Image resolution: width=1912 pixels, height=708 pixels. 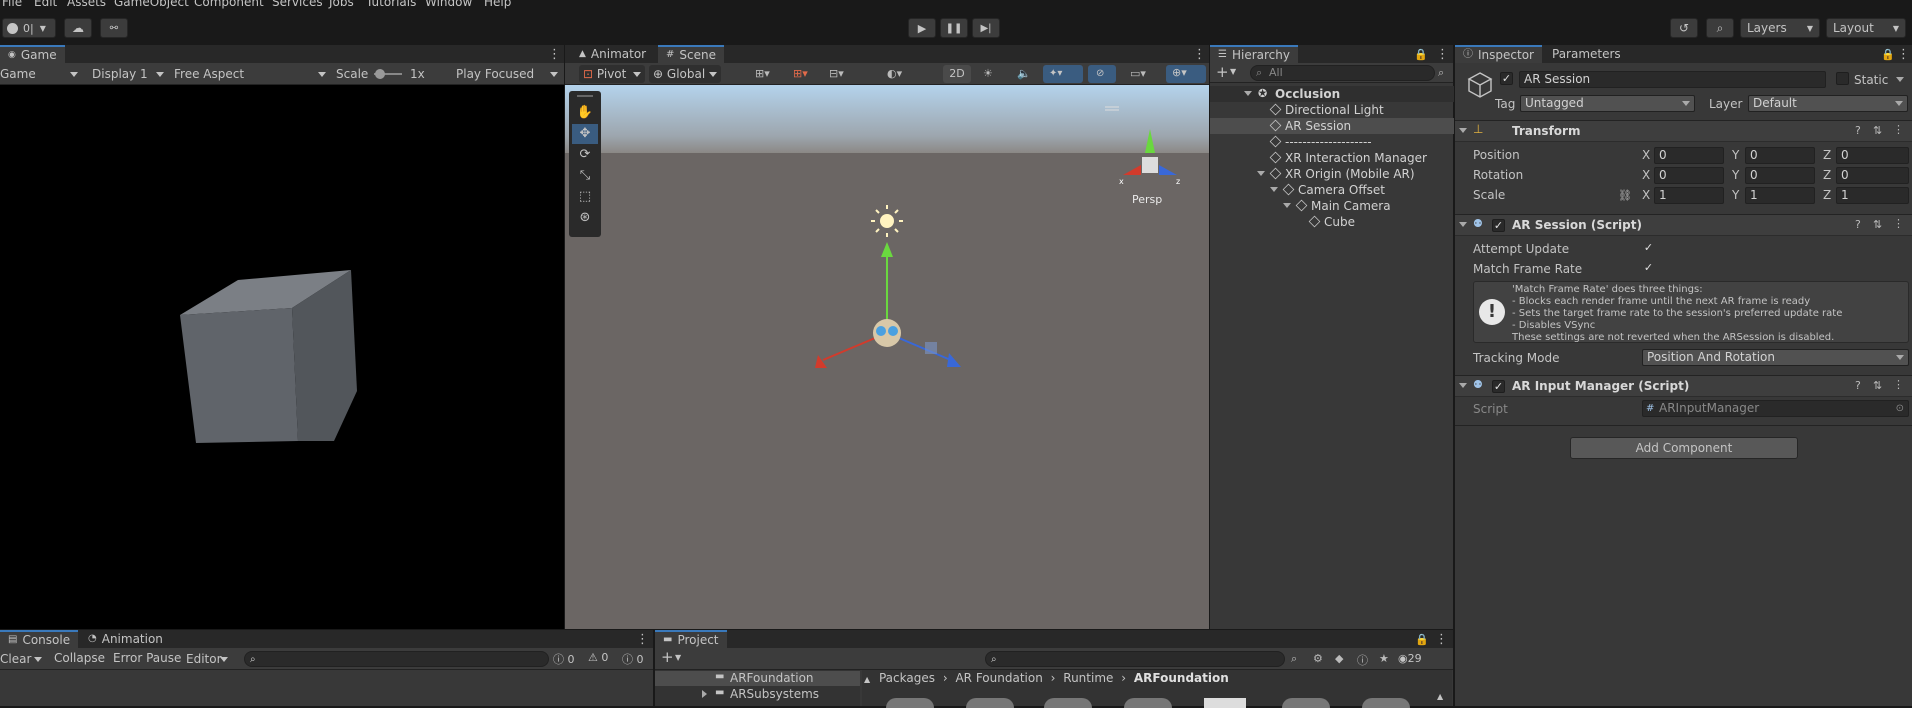 What do you see at coordinates (1102, 74) in the screenshot?
I see `hidden-toggle: ⊘` at bounding box center [1102, 74].